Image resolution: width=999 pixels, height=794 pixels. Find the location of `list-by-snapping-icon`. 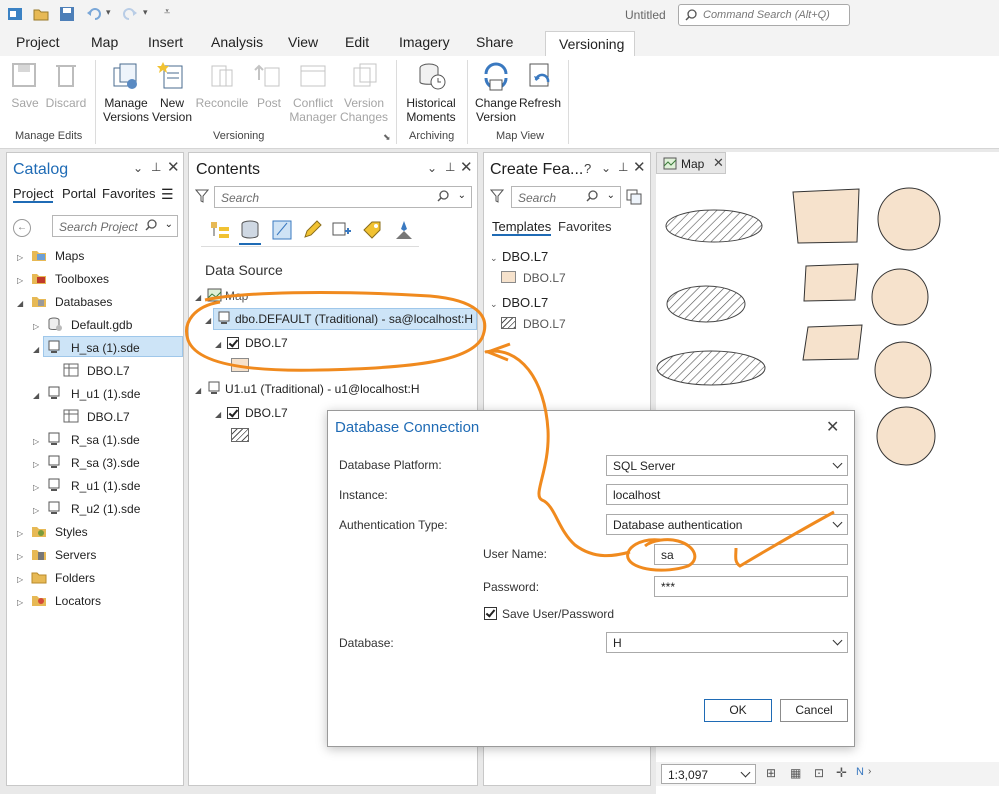

list-by-snapping-icon is located at coordinates (342, 230).